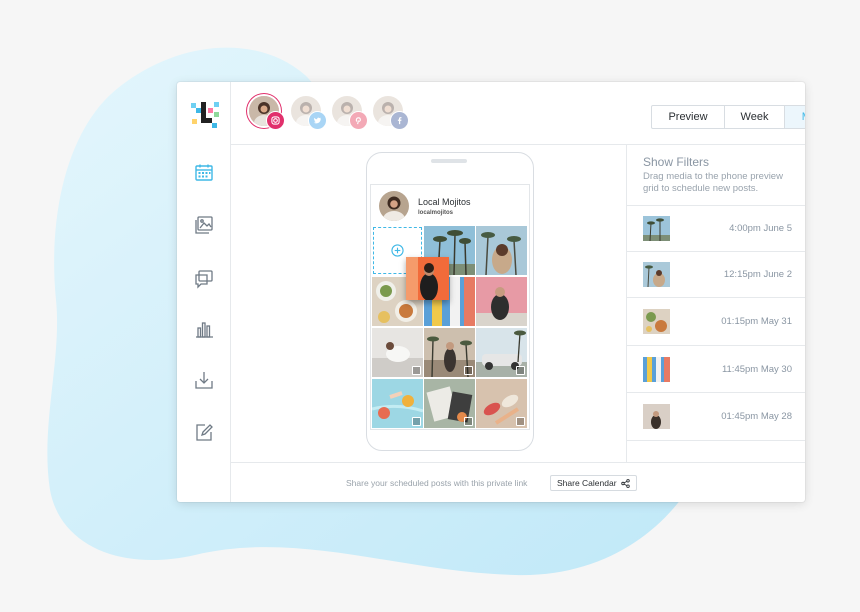 The height and width of the screenshot is (612, 860). I want to click on share-icon, so click(625, 483).